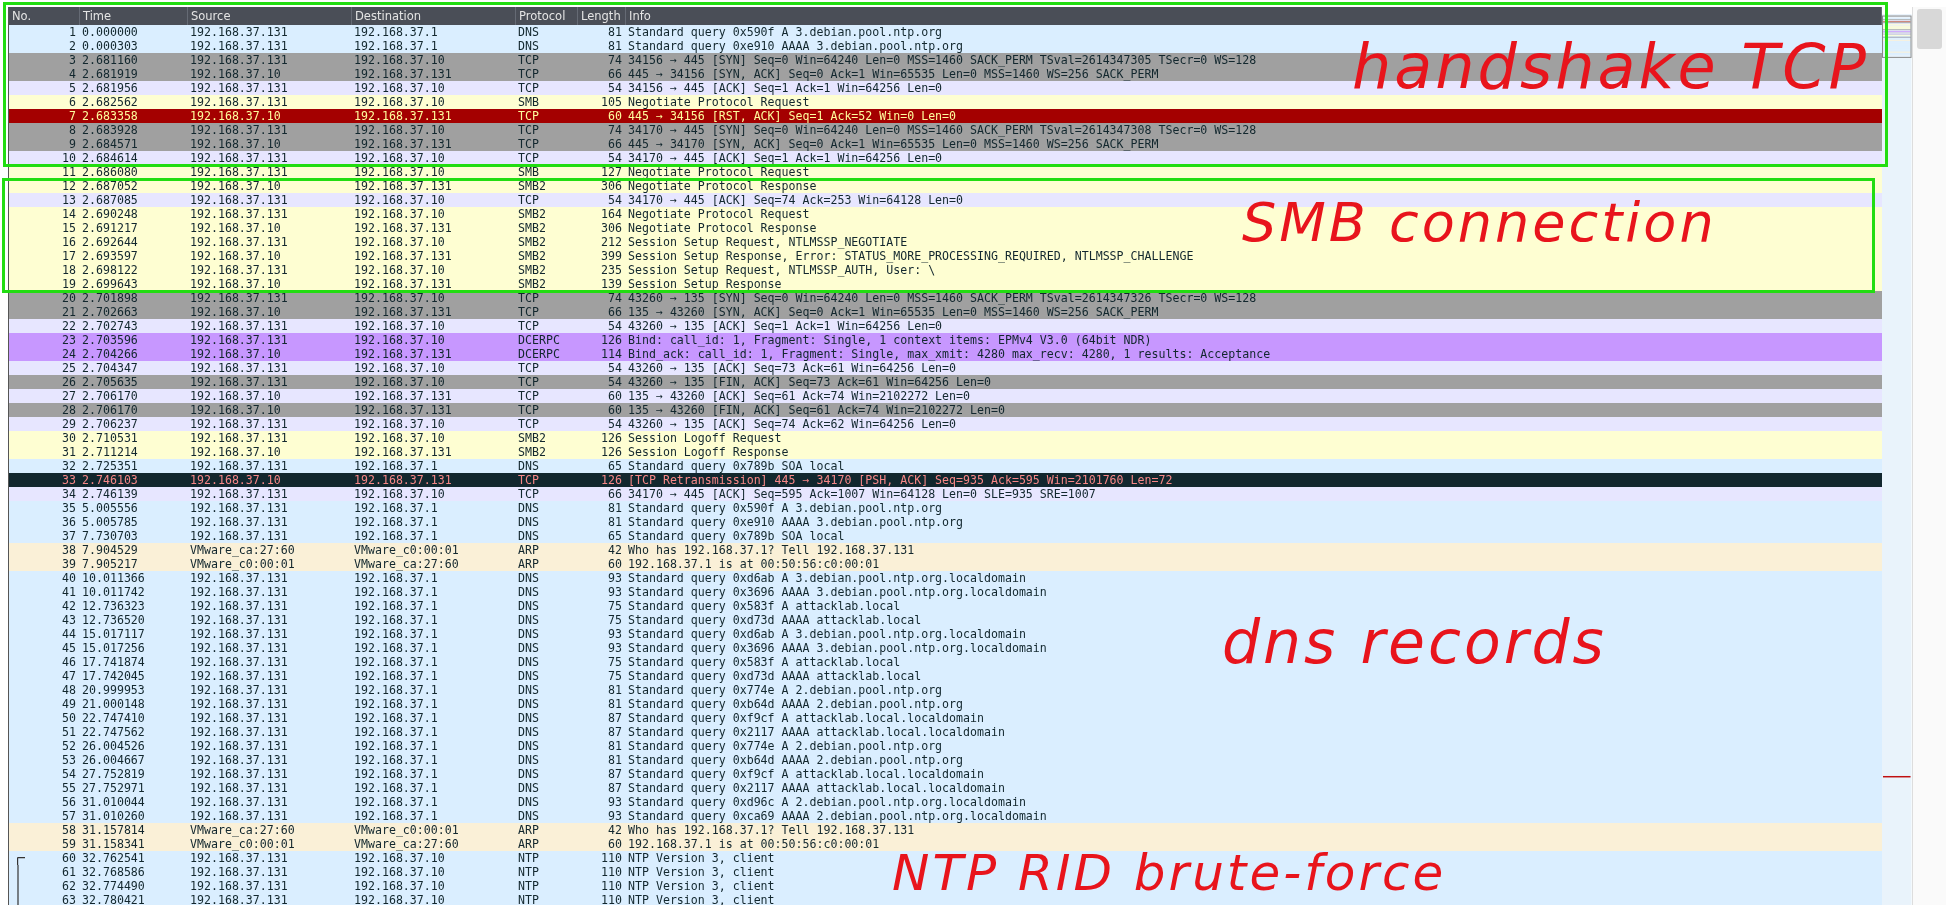 This screenshot has height=905, width=1946. I want to click on packet-row: 59 31.158341 VMware_c0:00:01 VMware_ca:27:60 ARP 60 192.168.37.1 is at 00:50:56:c0:00:01, so click(945, 844).